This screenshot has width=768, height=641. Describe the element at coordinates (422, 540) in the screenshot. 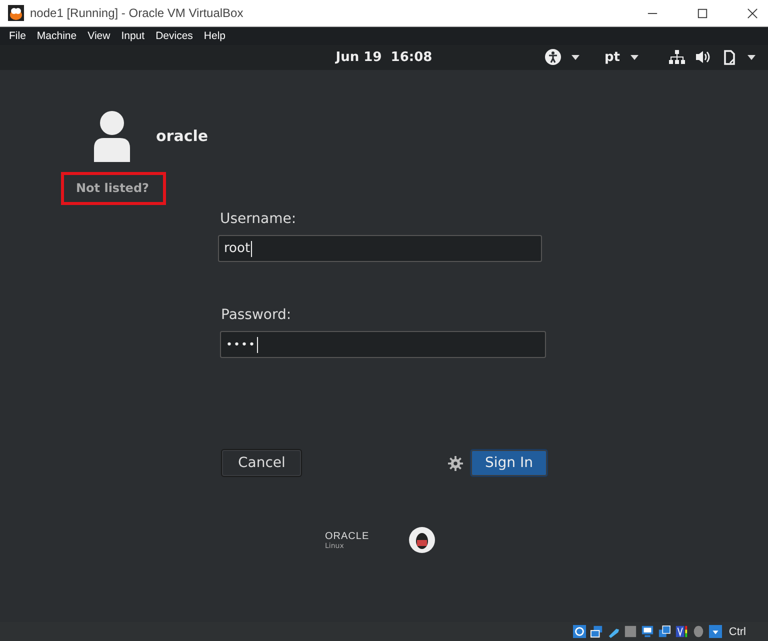

I see `avatar-icon` at that location.